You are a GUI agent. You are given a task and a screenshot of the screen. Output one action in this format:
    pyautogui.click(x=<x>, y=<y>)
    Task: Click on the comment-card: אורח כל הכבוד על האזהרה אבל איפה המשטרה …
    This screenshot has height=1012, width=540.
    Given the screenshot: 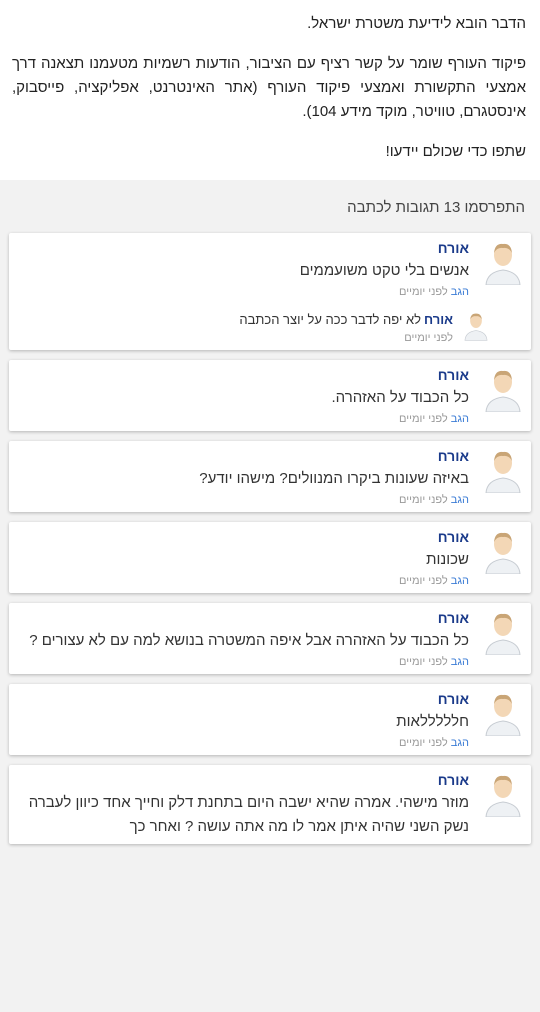 What is the action you would take?
    pyautogui.click(x=270, y=638)
    